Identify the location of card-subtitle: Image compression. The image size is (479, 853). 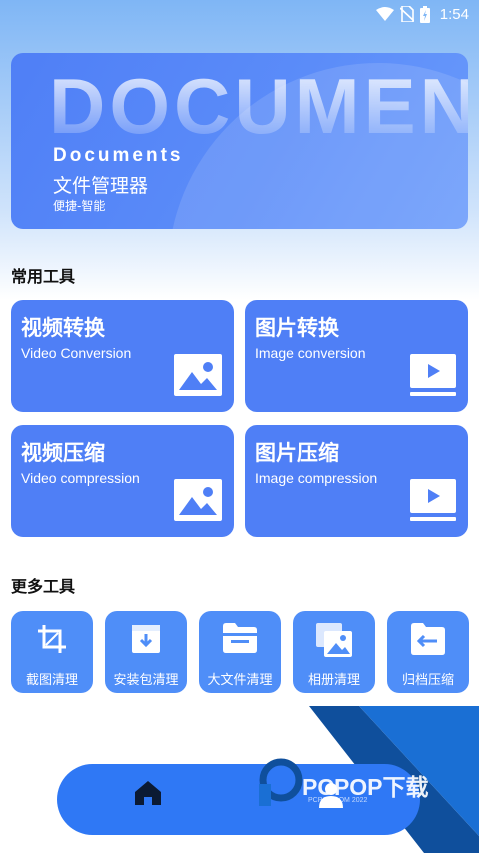
(316, 478).